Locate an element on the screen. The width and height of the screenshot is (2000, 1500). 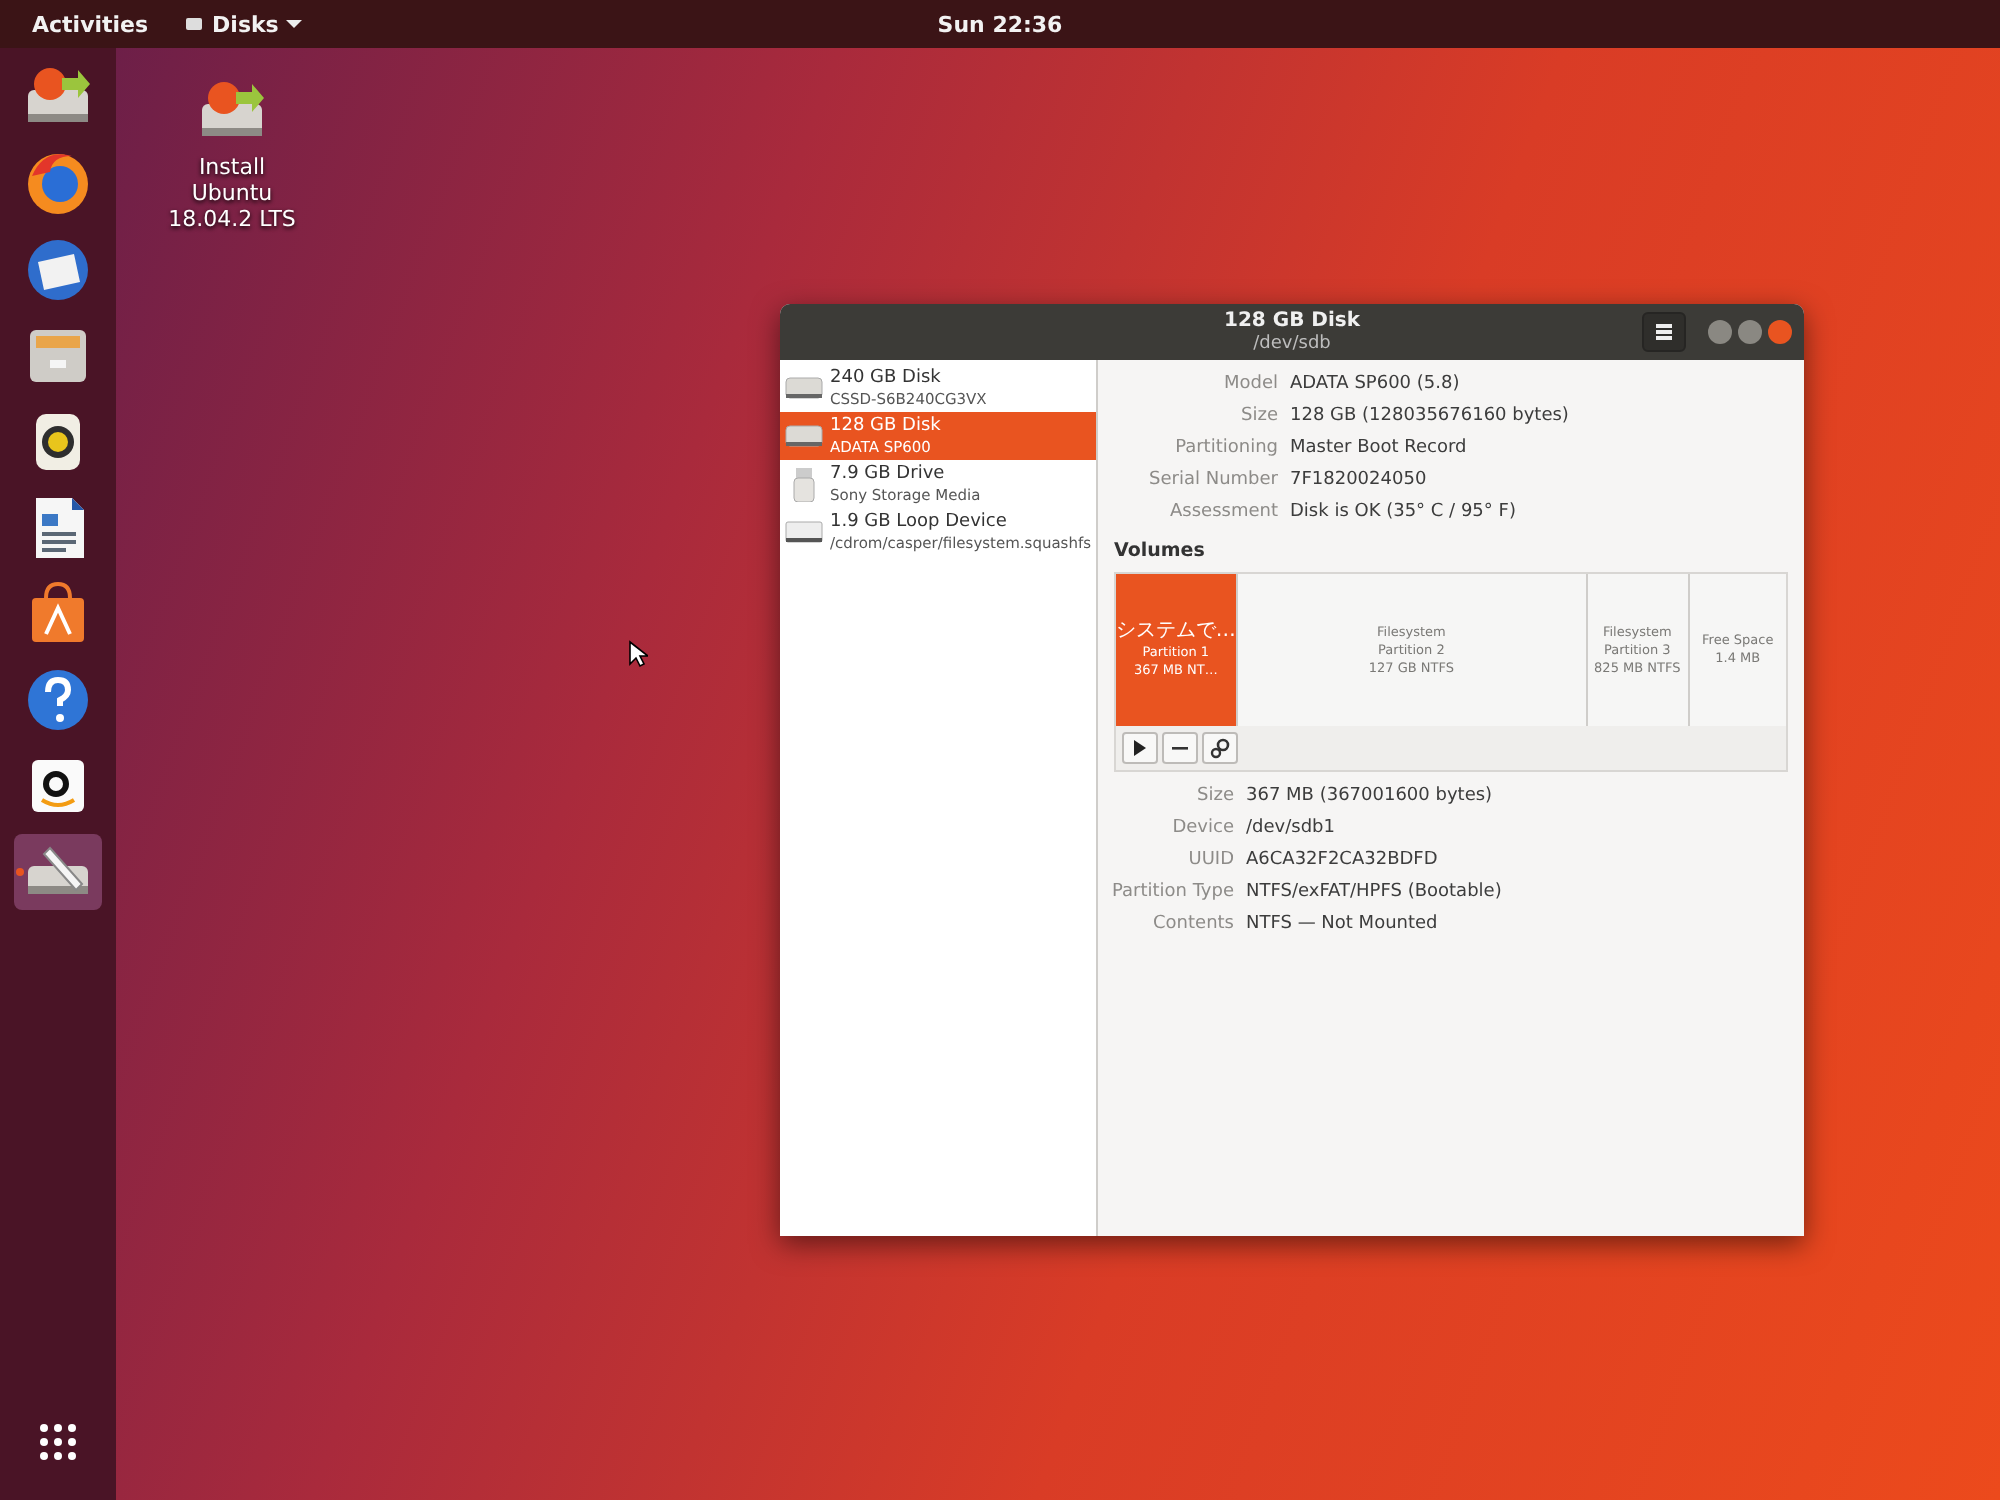
app-menu: Disks is located at coordinates (243, 24).